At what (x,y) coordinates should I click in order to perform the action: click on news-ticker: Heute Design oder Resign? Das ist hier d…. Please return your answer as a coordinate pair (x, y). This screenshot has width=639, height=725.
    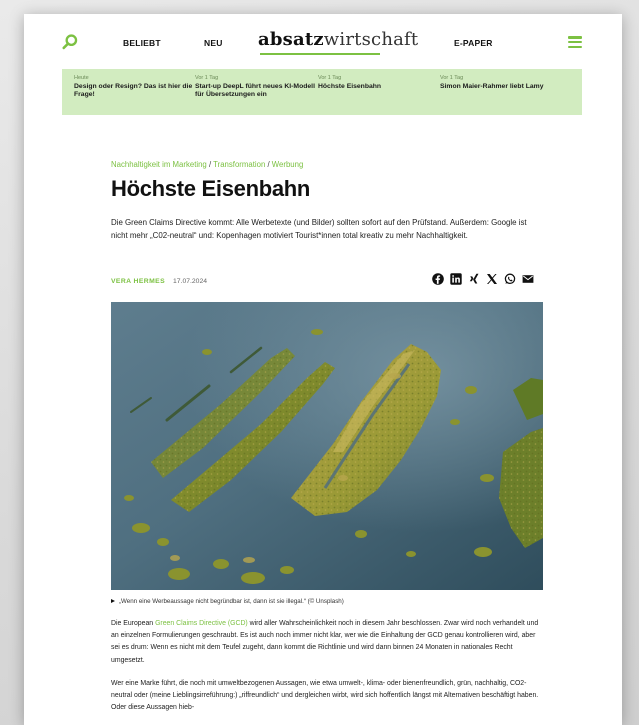
    Looking at the image, I should click on (322, 92).